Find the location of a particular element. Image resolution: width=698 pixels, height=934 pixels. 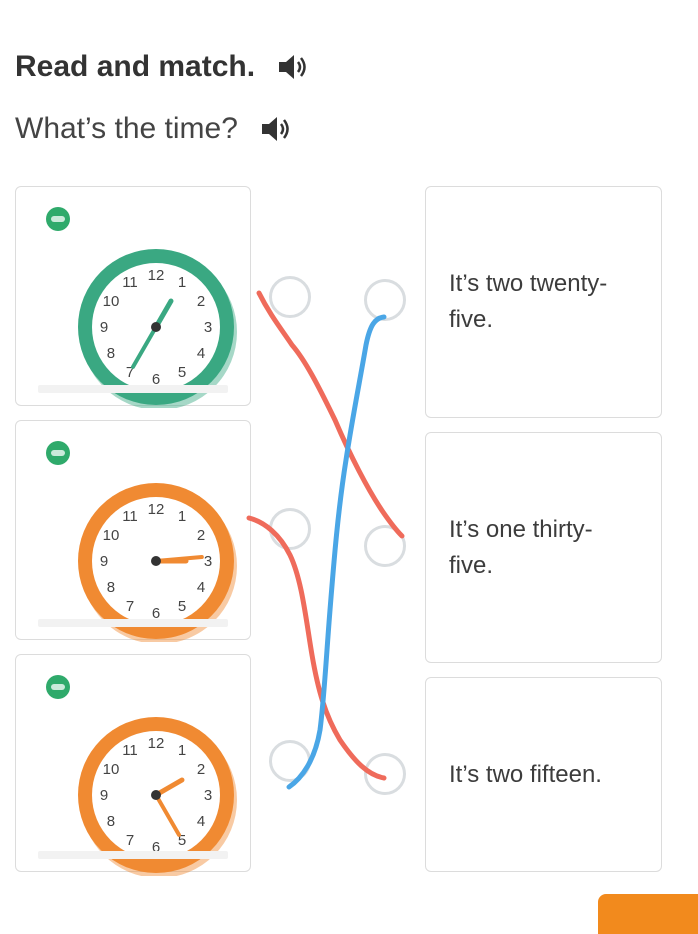

question-heading: What’s the time? is located at coordinates (154, 129).